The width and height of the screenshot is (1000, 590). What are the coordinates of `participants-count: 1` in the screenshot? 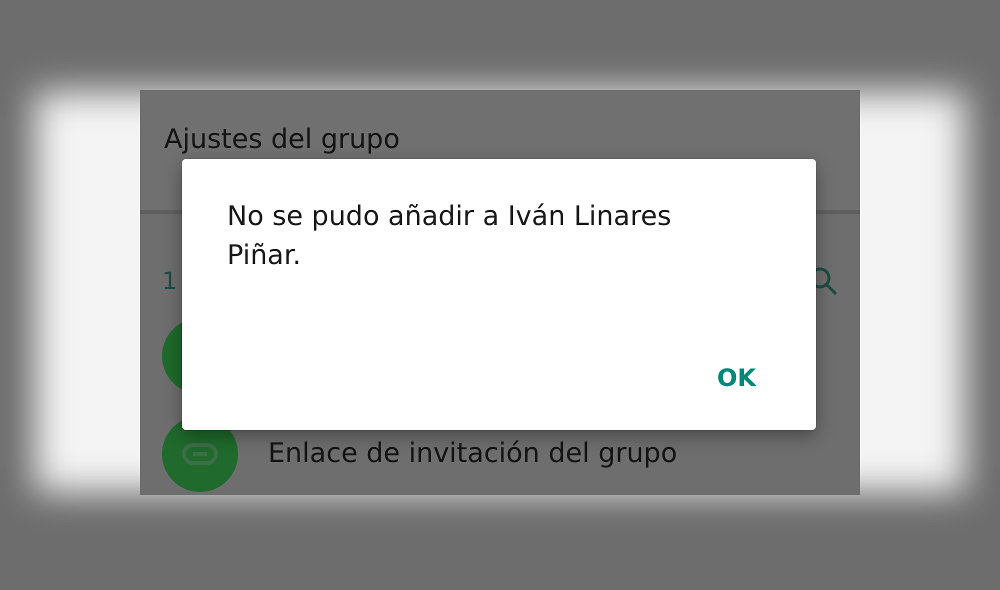 It's located at (170, 280).